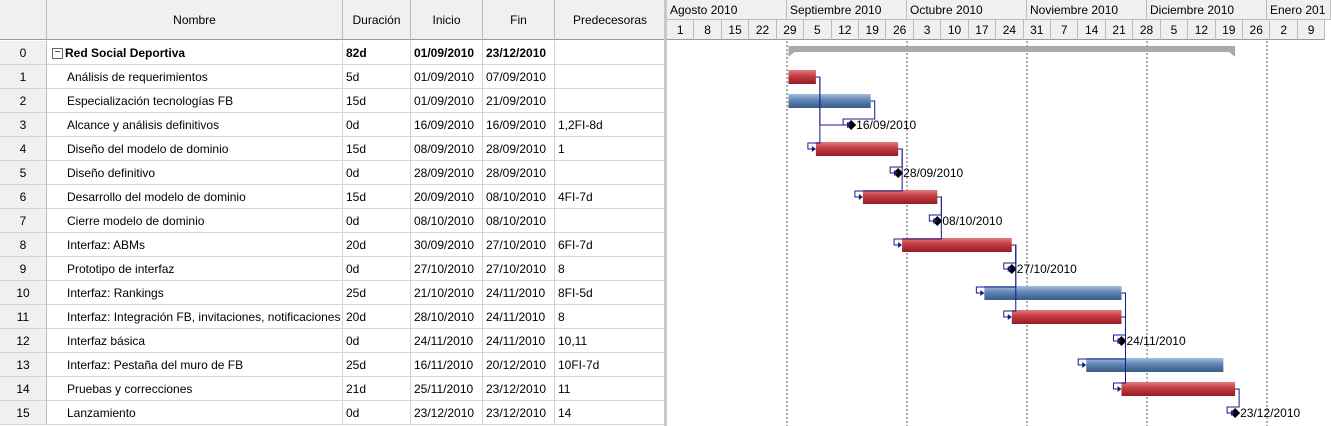 The height and width of the screenshot is (426, 1331). I want to click on task-name: Desarrollo del modelo de dominio, so click(195, 197).